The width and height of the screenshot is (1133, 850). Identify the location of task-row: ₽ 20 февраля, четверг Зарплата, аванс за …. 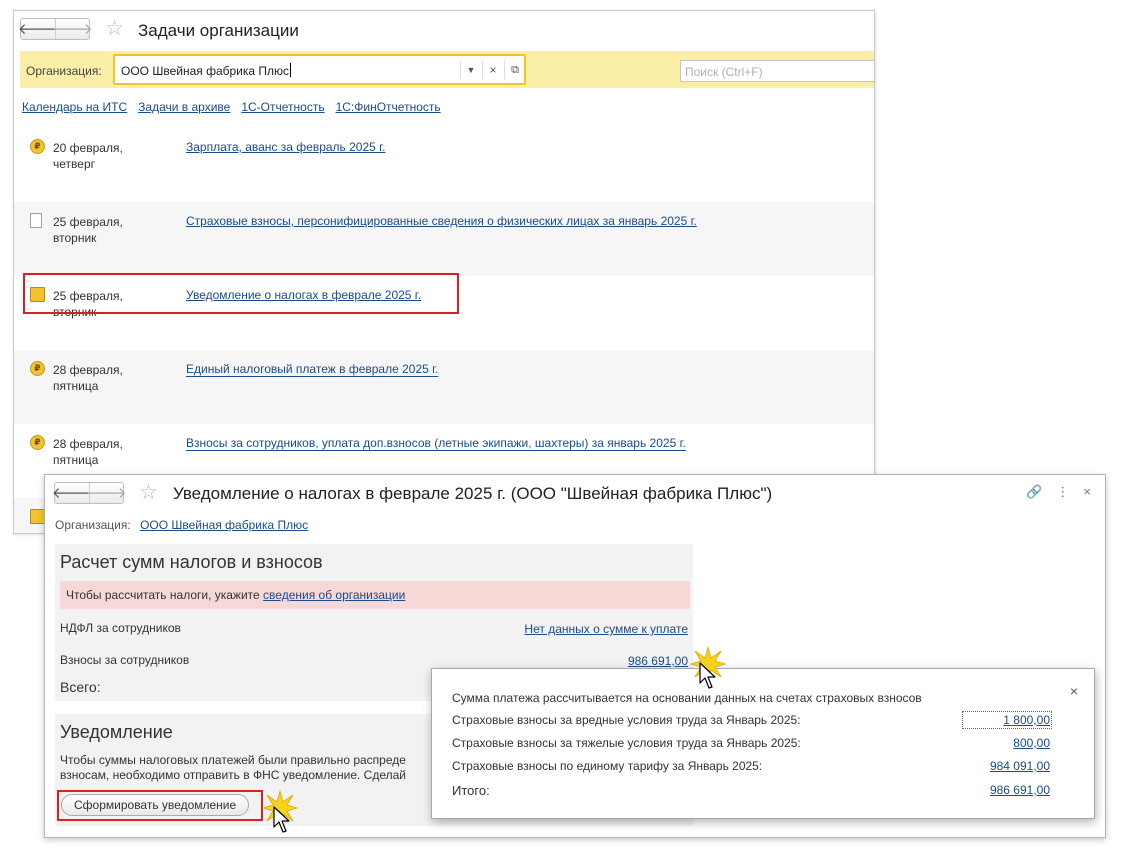
(444, 165).